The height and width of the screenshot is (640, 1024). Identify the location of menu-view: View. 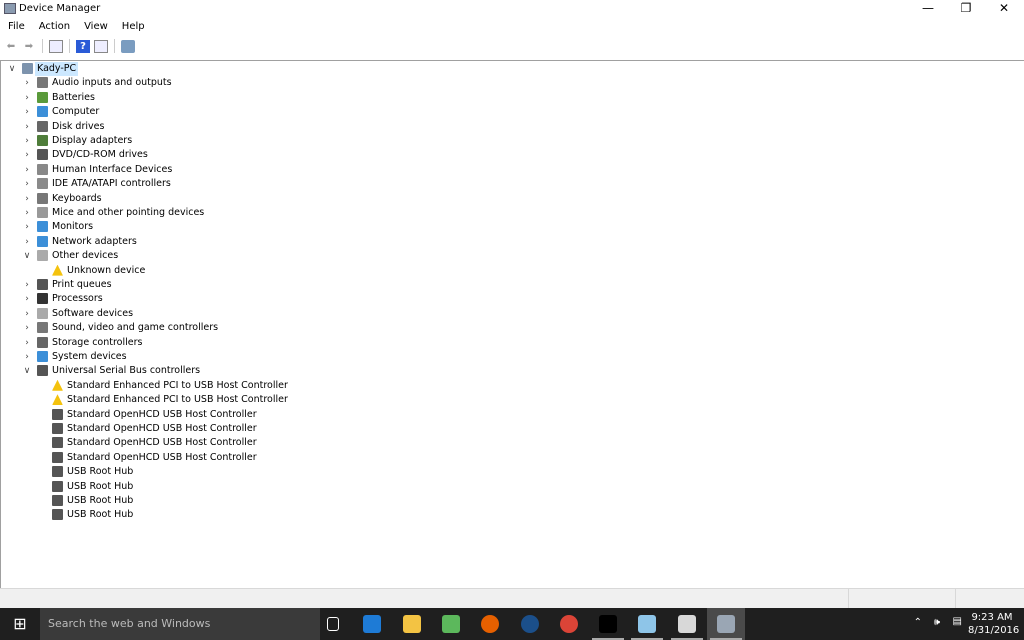
(95, 27).